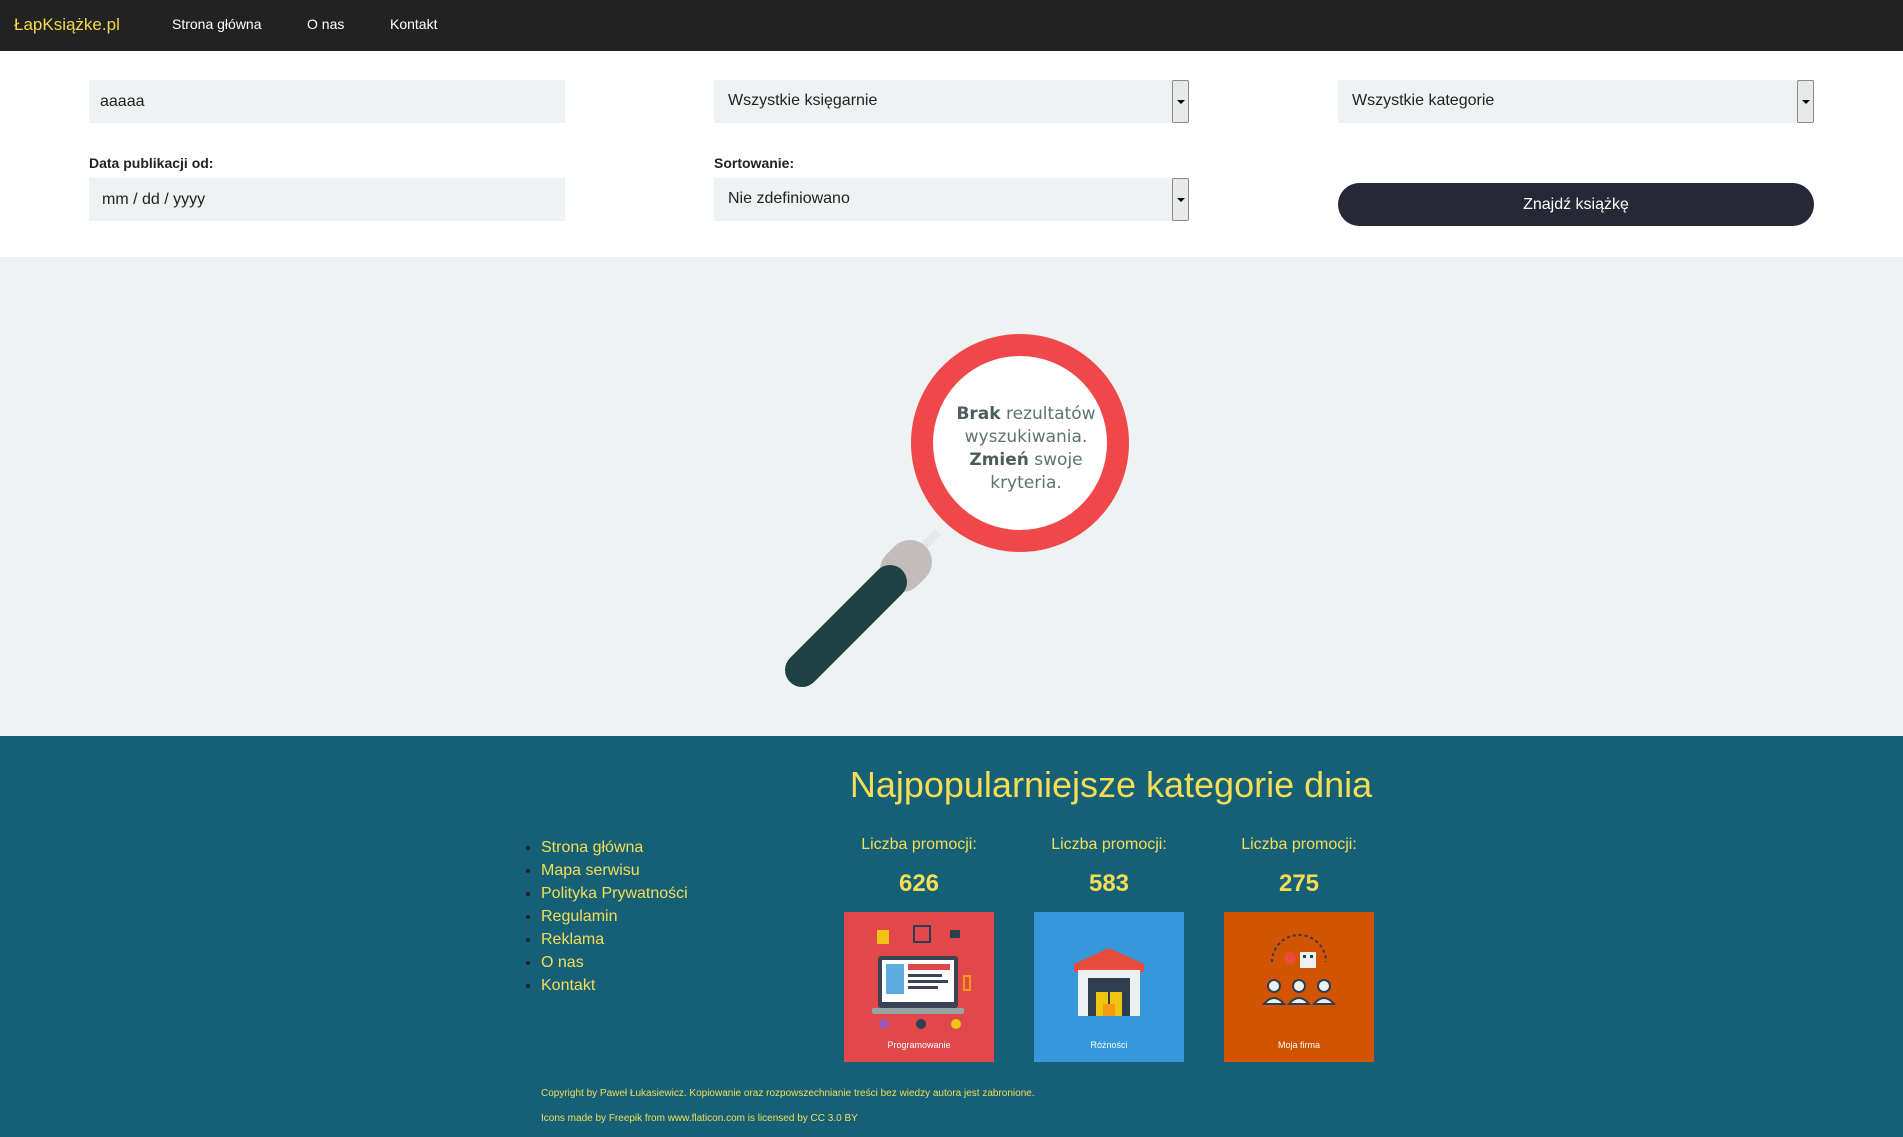  Describe the element at coordinates (67, 25) in the screenshot. I see `brand-logo: ŁapKsiążke.pl` at that location.